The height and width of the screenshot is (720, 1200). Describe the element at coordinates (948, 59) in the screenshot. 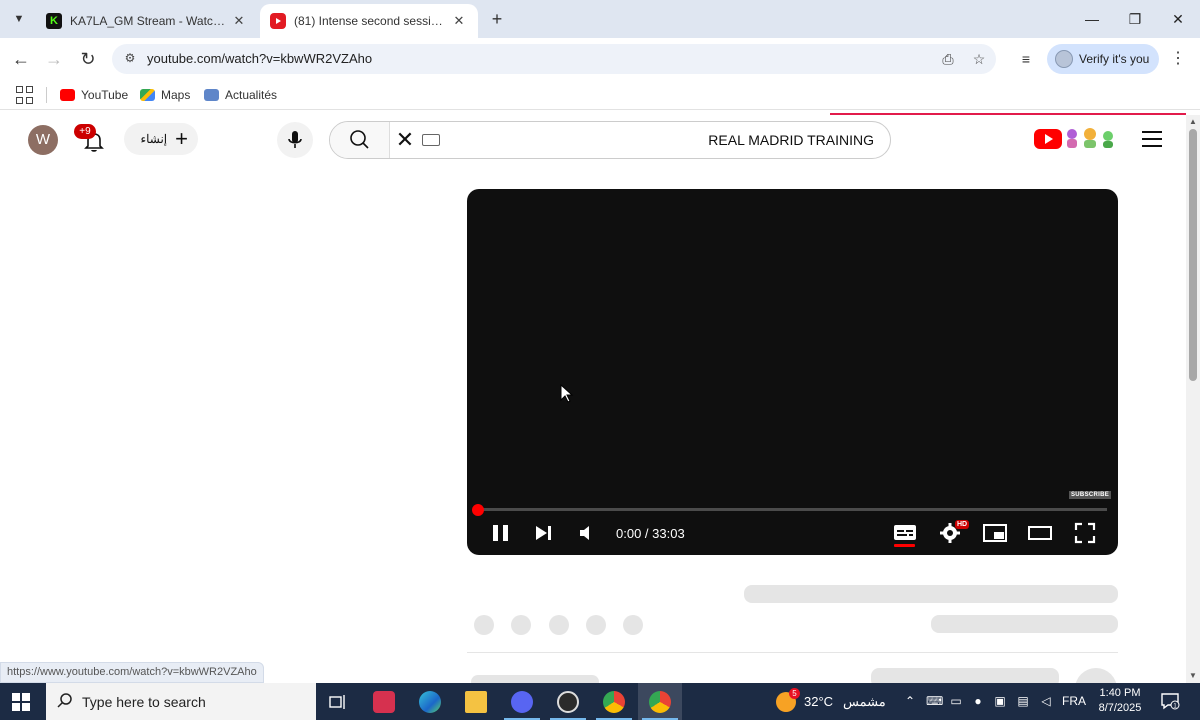

I see `install-app-icon: ⎙` at that location.